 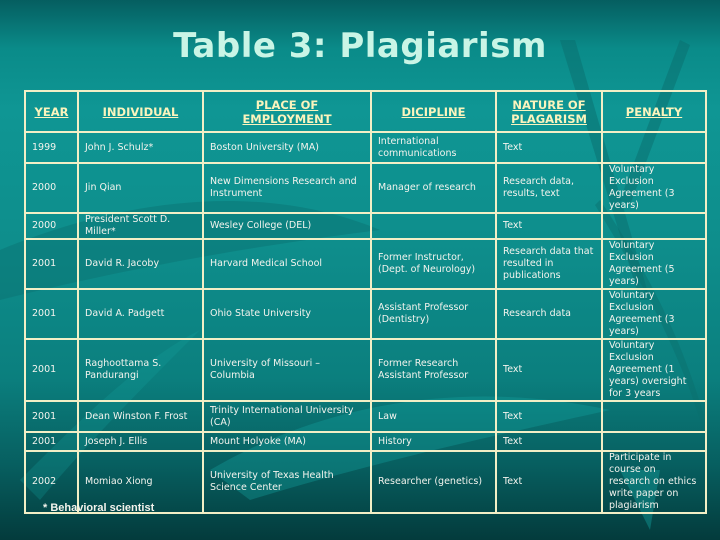 What do you see at coordinates (433, 111) in the screenshot?
I see `header-discipline: DICIPLINE` at bounding box center [433, 111].